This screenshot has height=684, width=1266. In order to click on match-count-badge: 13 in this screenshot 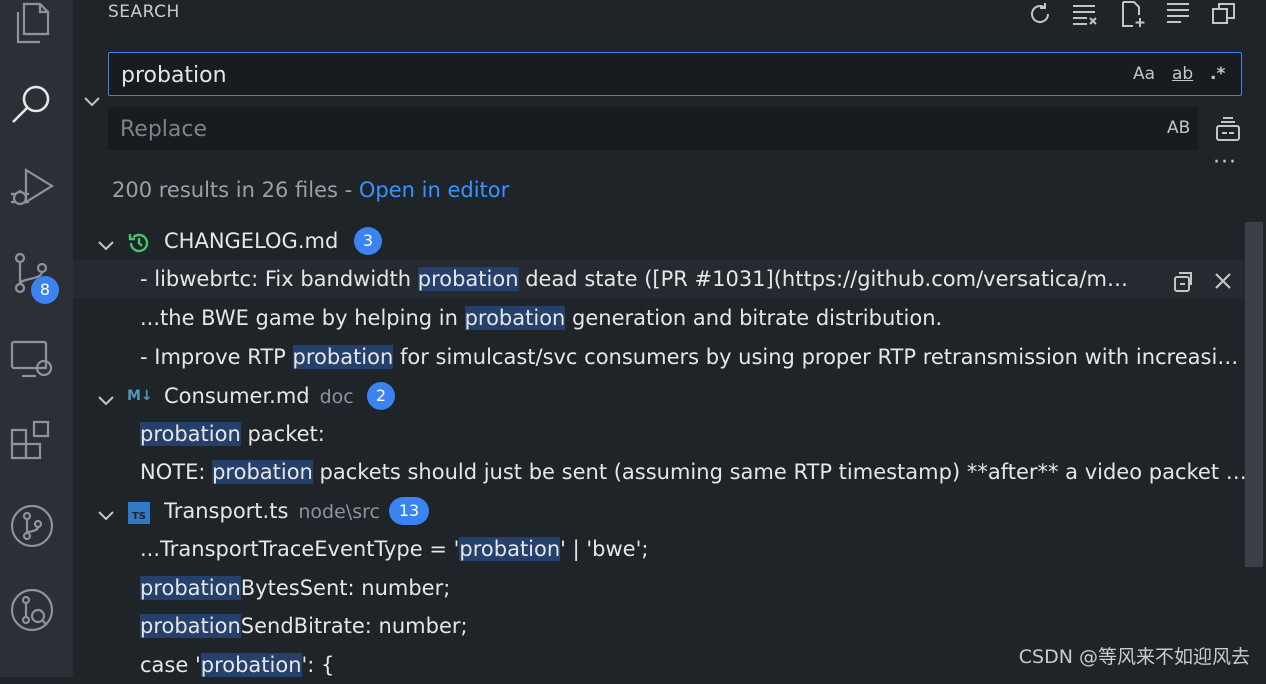, I will do `click(409, 511)`.